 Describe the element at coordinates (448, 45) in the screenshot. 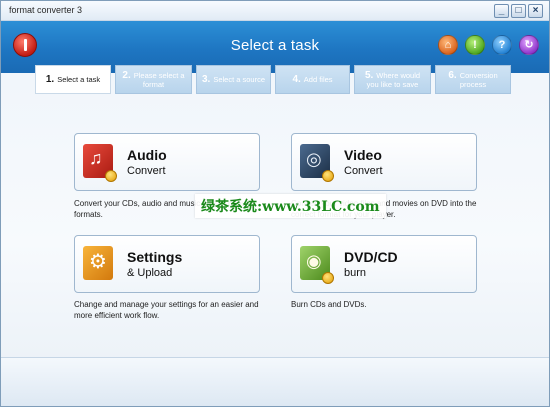

I see `home-icon: ⌂` at that location.